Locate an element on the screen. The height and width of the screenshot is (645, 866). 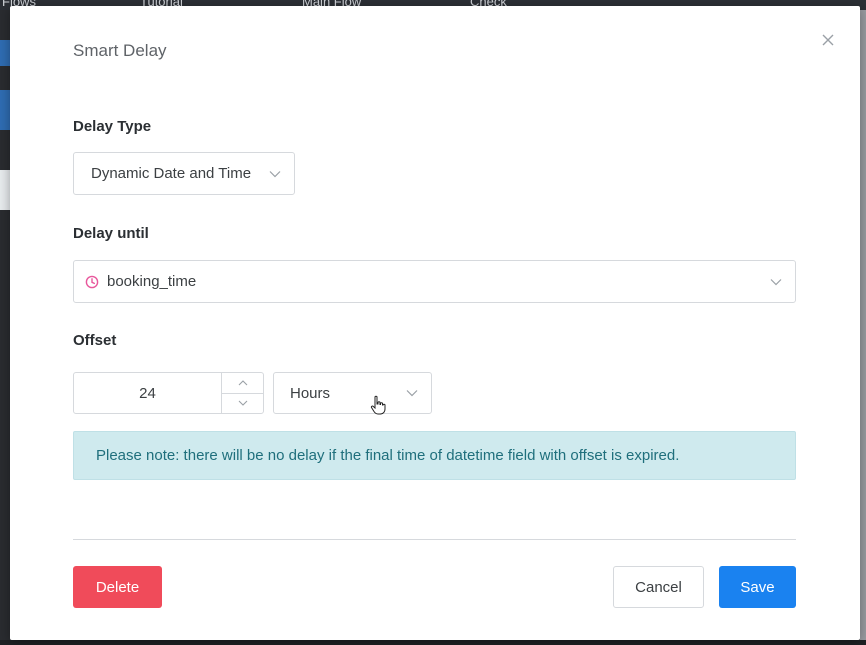
delay-type-label: Delay Type is located at coordinates (112, 126).